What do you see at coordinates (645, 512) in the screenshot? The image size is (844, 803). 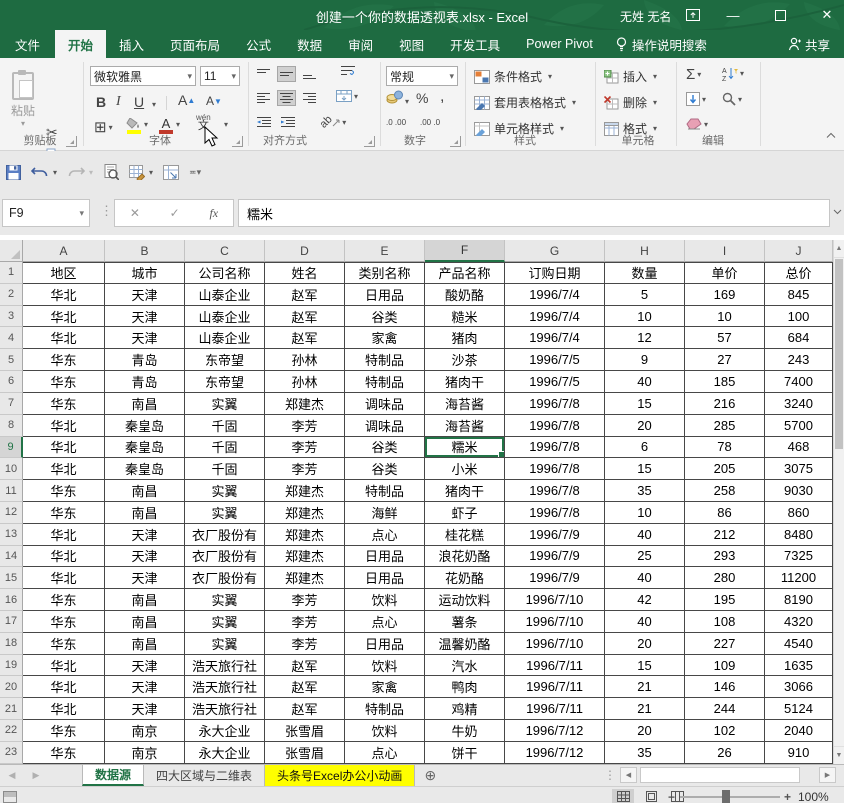 I see `cell-H12: 10` at bounding box center [645, 512].